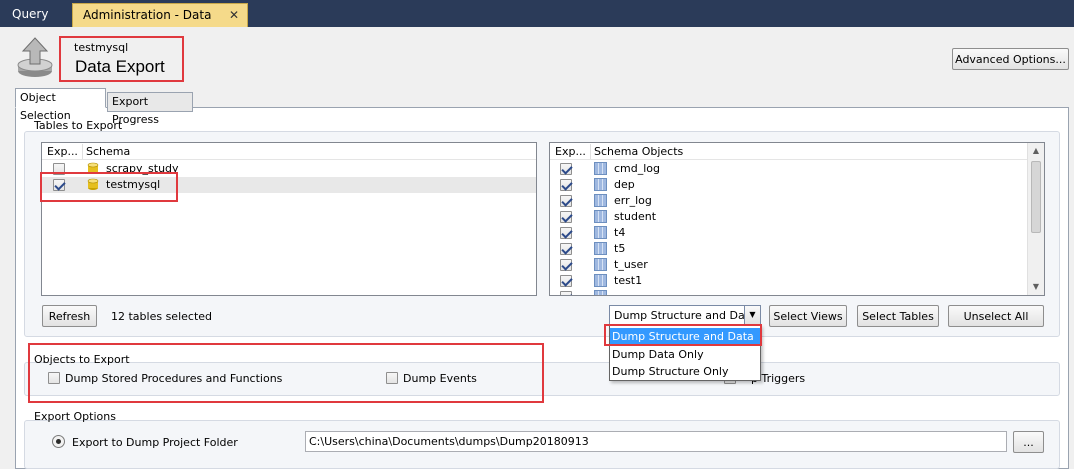  Describe the element at coordinates (133, 184) in the screenshot. I see `schema-name-text: testmysql` at that location.